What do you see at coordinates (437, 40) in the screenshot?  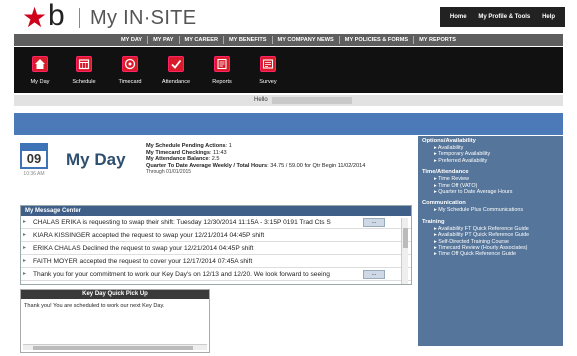 I see `nav-my-reports: MY REPORTS` at bounding box center [437, 40].